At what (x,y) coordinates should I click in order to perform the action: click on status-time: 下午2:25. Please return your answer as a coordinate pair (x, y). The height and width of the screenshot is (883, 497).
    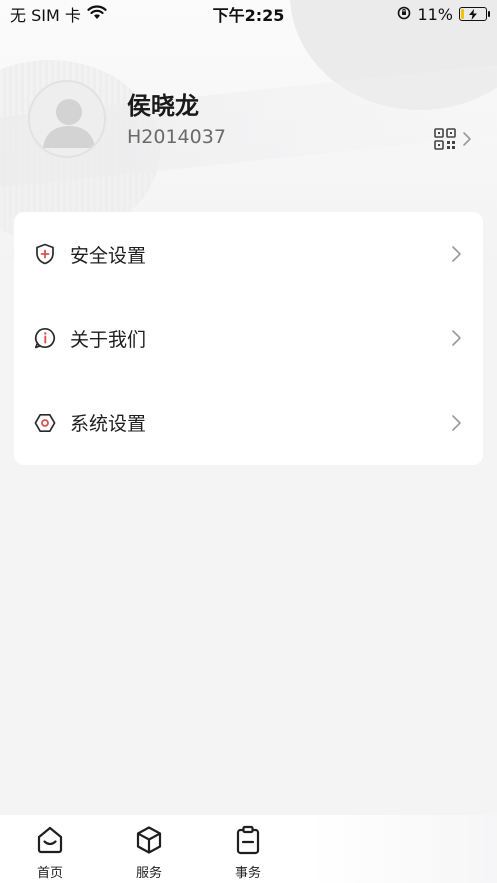
    Looking at the image, I should click on (248, 15).